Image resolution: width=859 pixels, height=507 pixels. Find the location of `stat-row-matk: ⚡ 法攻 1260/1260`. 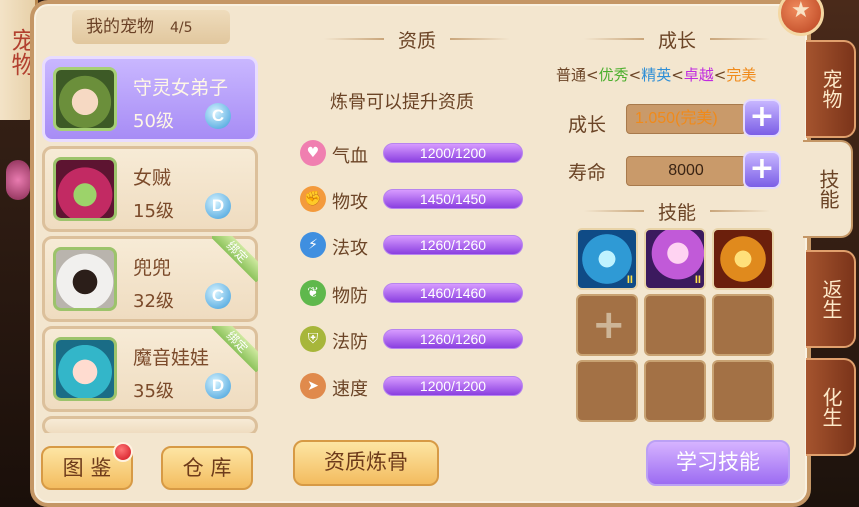

stat-row-matk: ⚡ 法攻 1260/1260 is located at coordinates (415, 247).